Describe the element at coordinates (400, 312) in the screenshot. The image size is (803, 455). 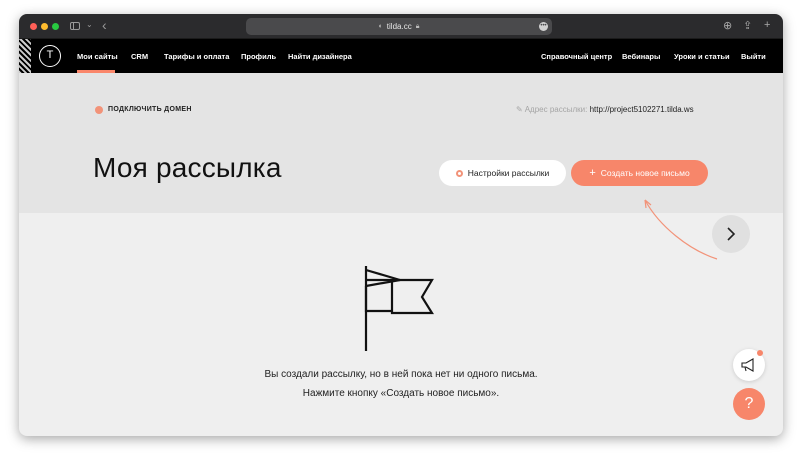
I see `flag-icon` at that location.